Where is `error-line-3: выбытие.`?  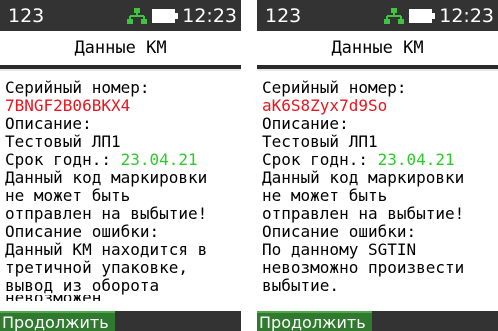
error-line-3: выбытие. is located at coordinates (301, 285).